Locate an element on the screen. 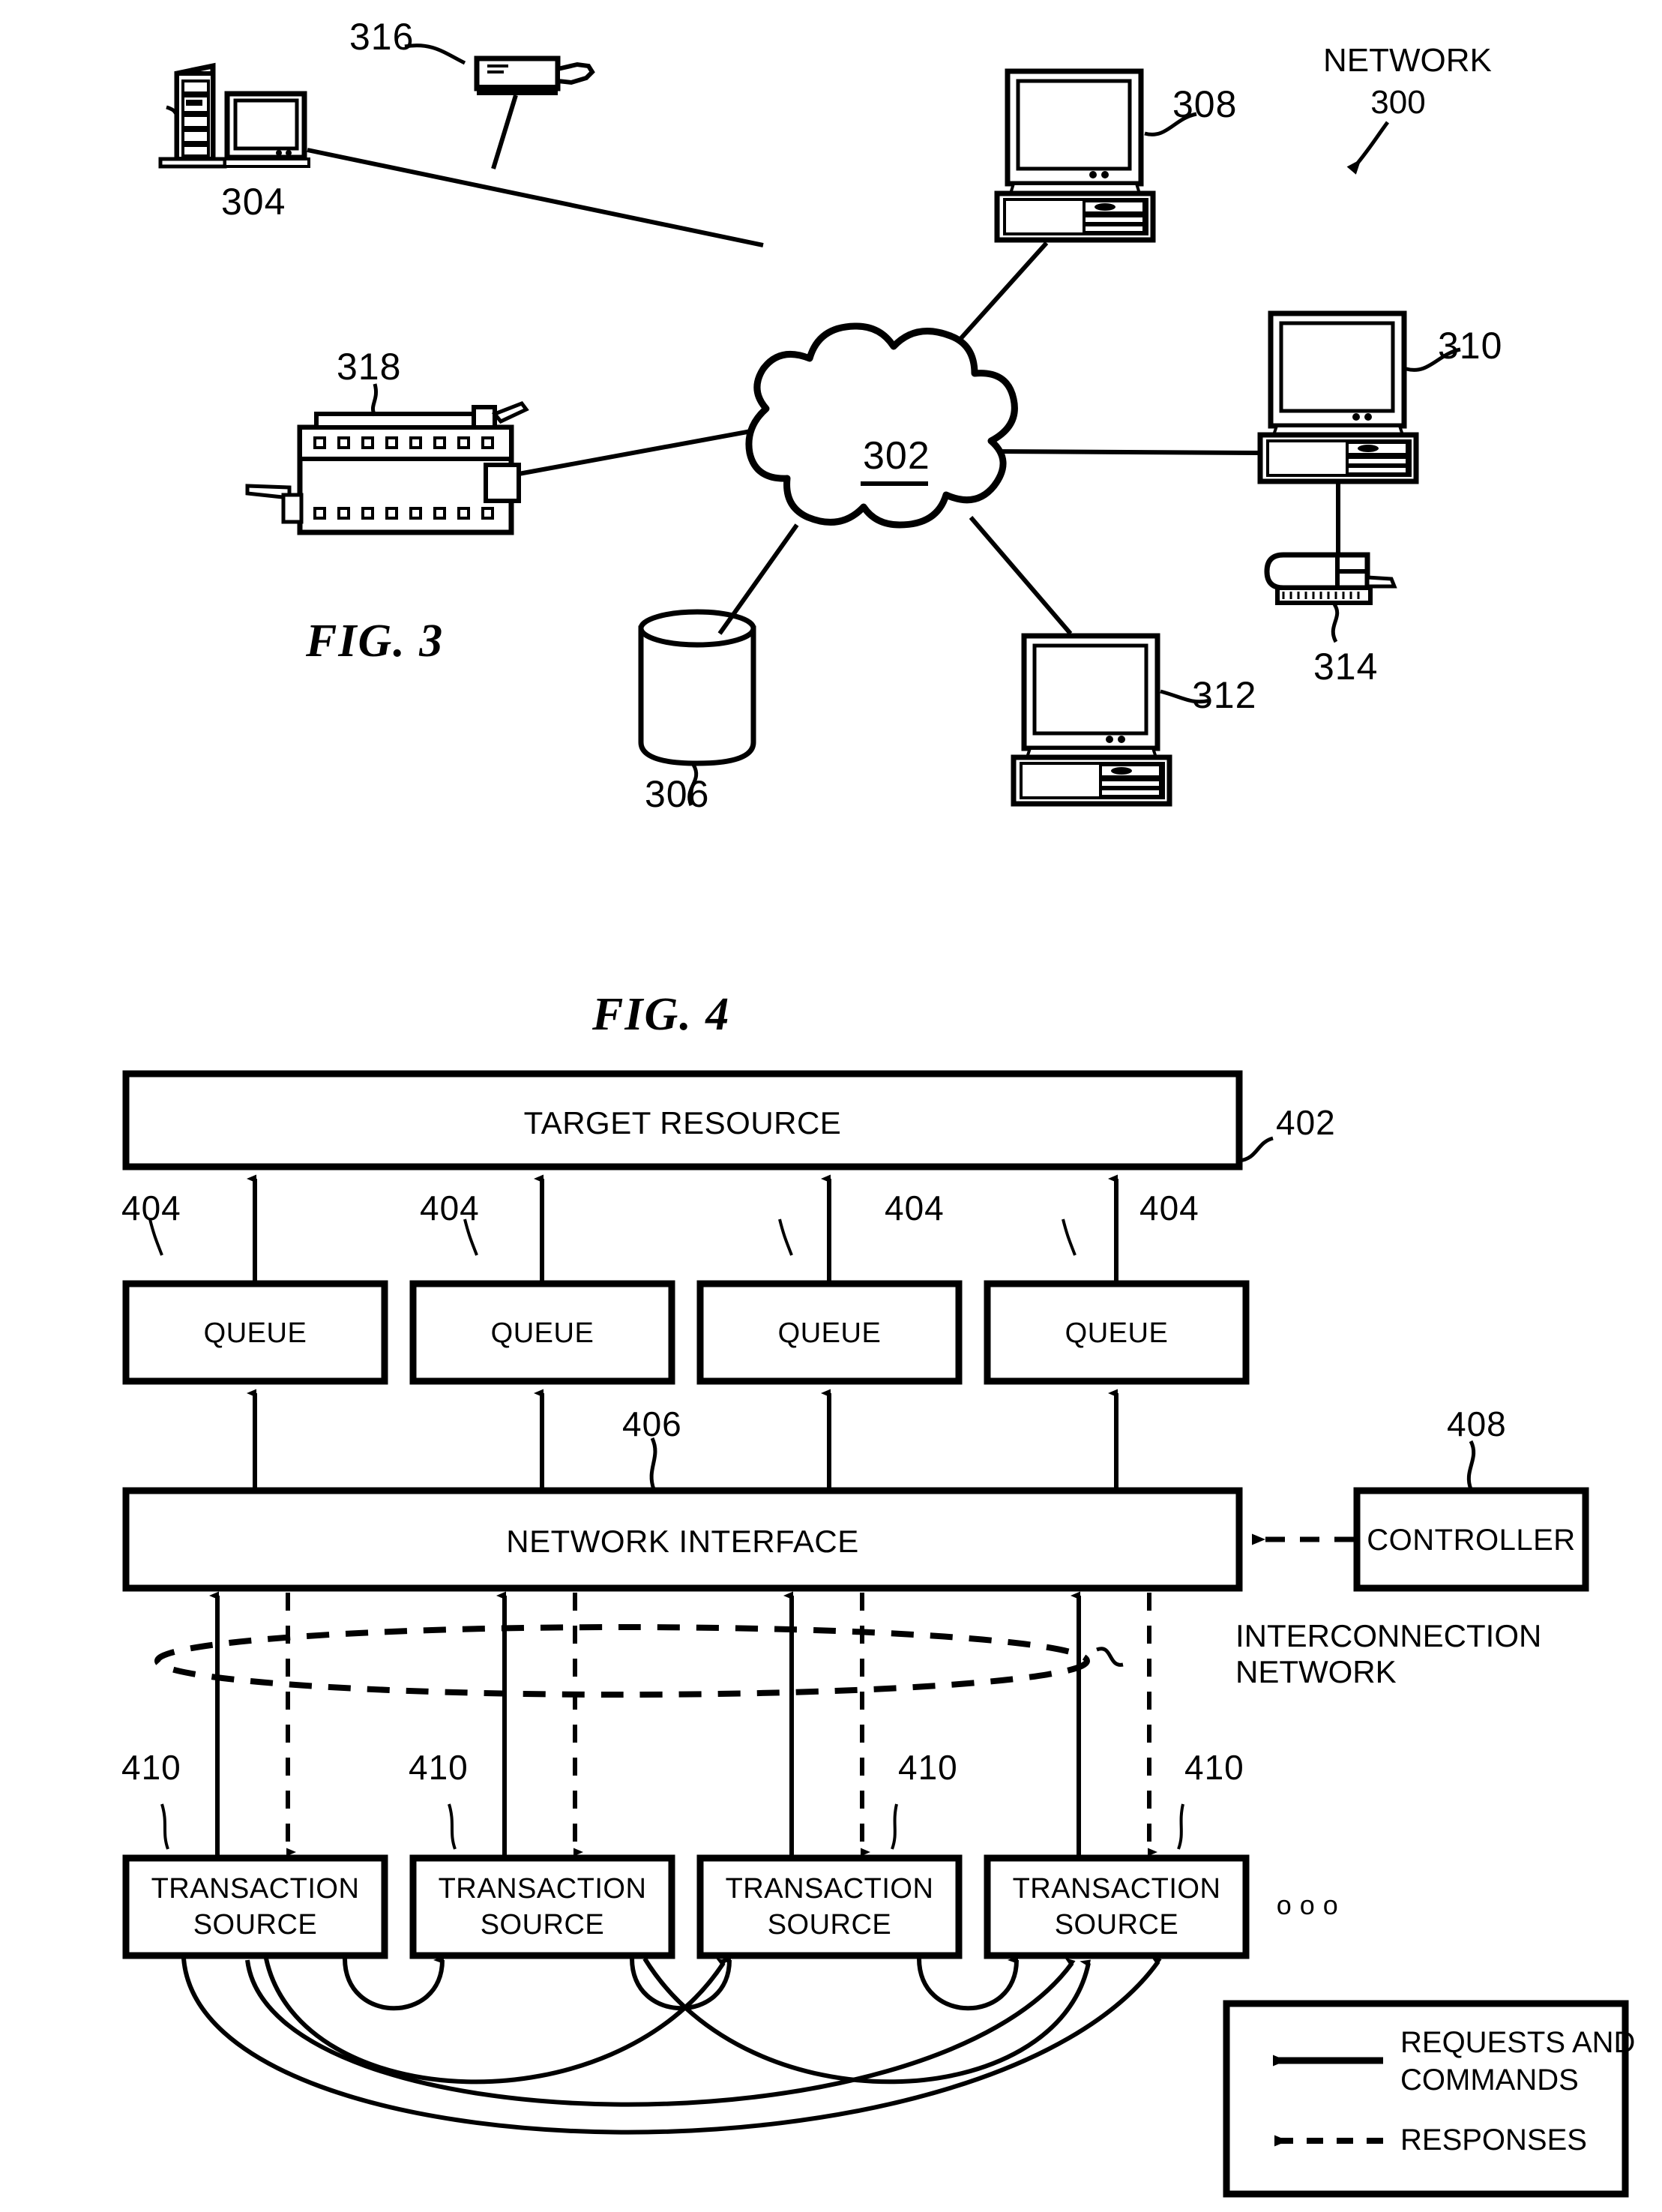 This screenshot has height=2212, width=1662. ref-312: 312 is located at coordinates (1224, 695).